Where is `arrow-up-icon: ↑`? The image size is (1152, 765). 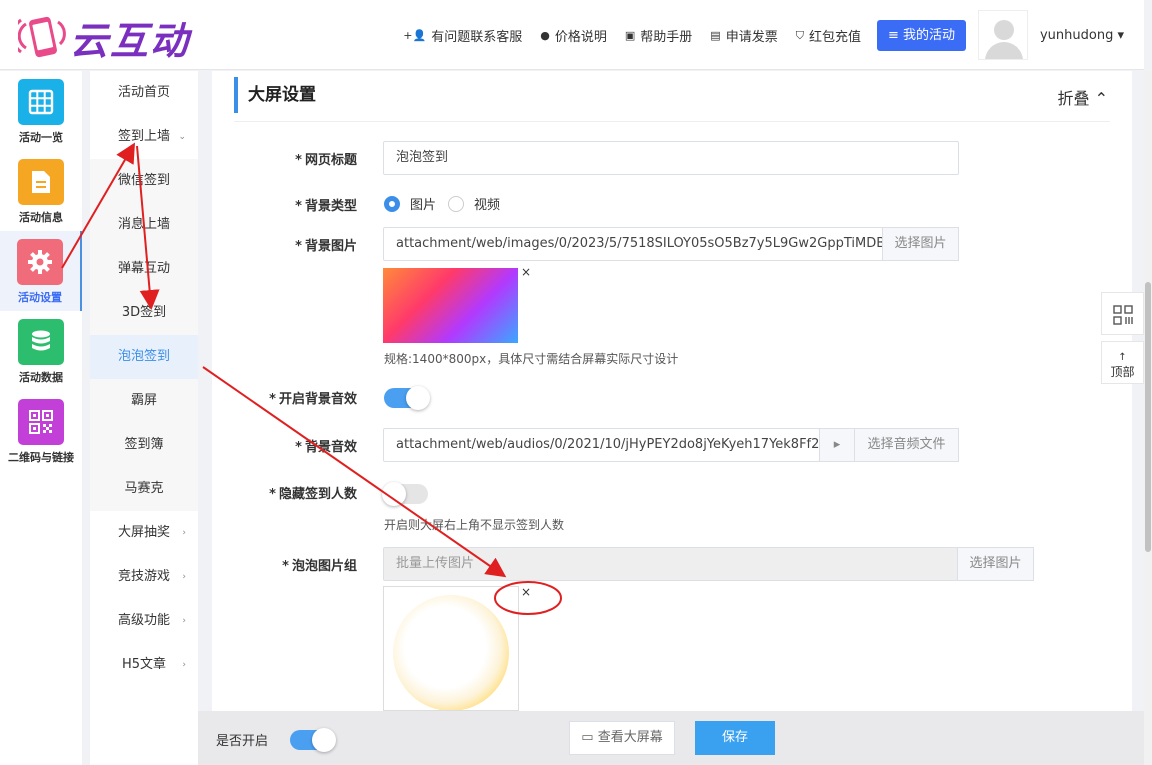
arrow-up-icon: ↑ is located at coordinates (1122, 357).